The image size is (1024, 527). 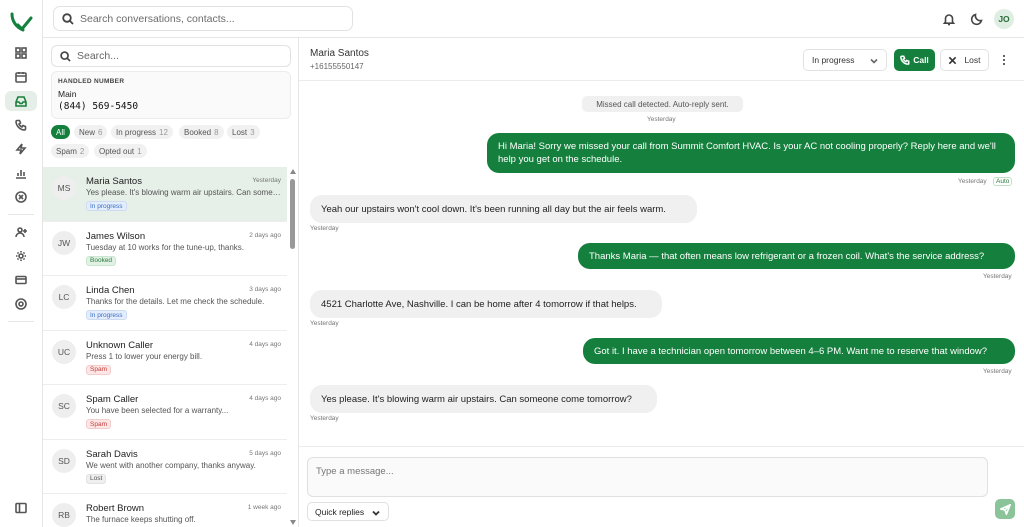 I want to click on top-bar: JO, so click(x=533, y=19).